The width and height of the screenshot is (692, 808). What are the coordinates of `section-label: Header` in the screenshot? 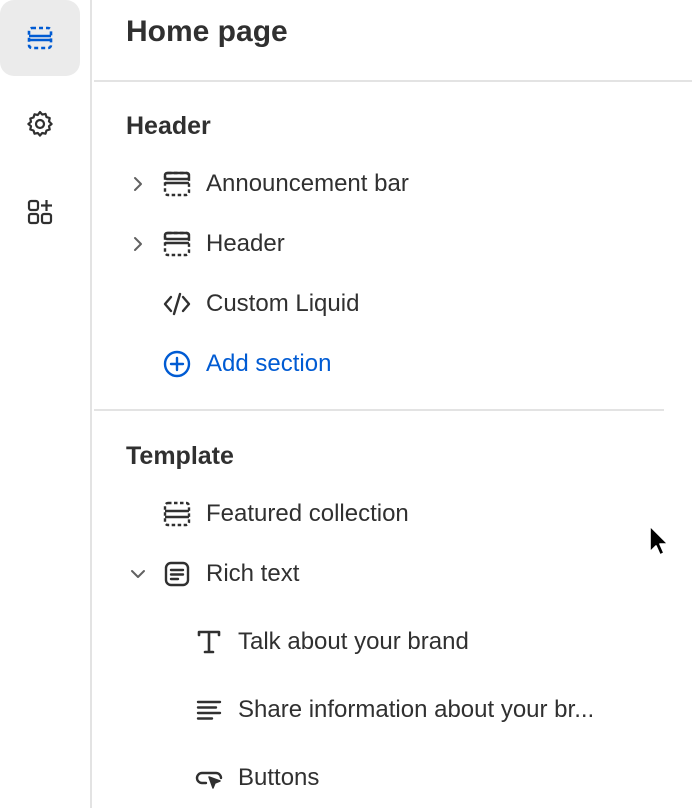 It's located at (245, 243).